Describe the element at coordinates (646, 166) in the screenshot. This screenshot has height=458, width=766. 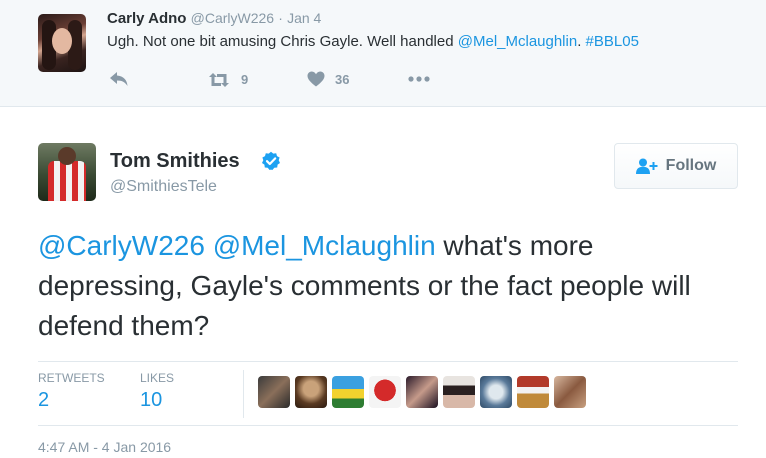
I see `add-user-icon` at that location.